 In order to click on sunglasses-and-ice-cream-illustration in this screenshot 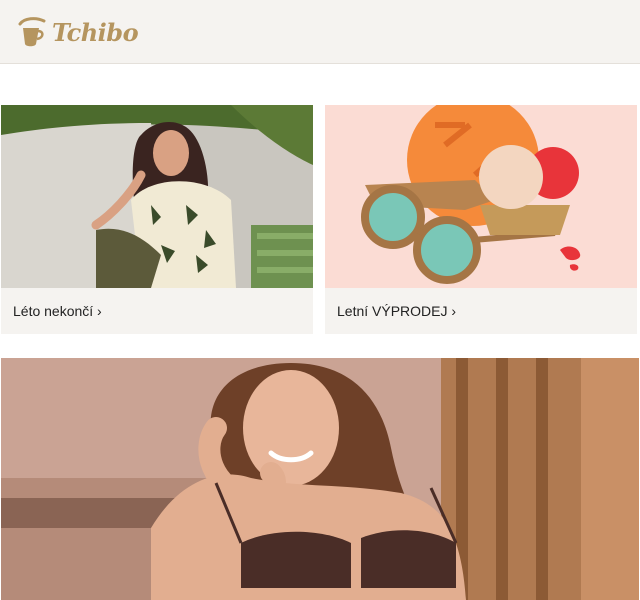, I will do `click(481, 196)`.